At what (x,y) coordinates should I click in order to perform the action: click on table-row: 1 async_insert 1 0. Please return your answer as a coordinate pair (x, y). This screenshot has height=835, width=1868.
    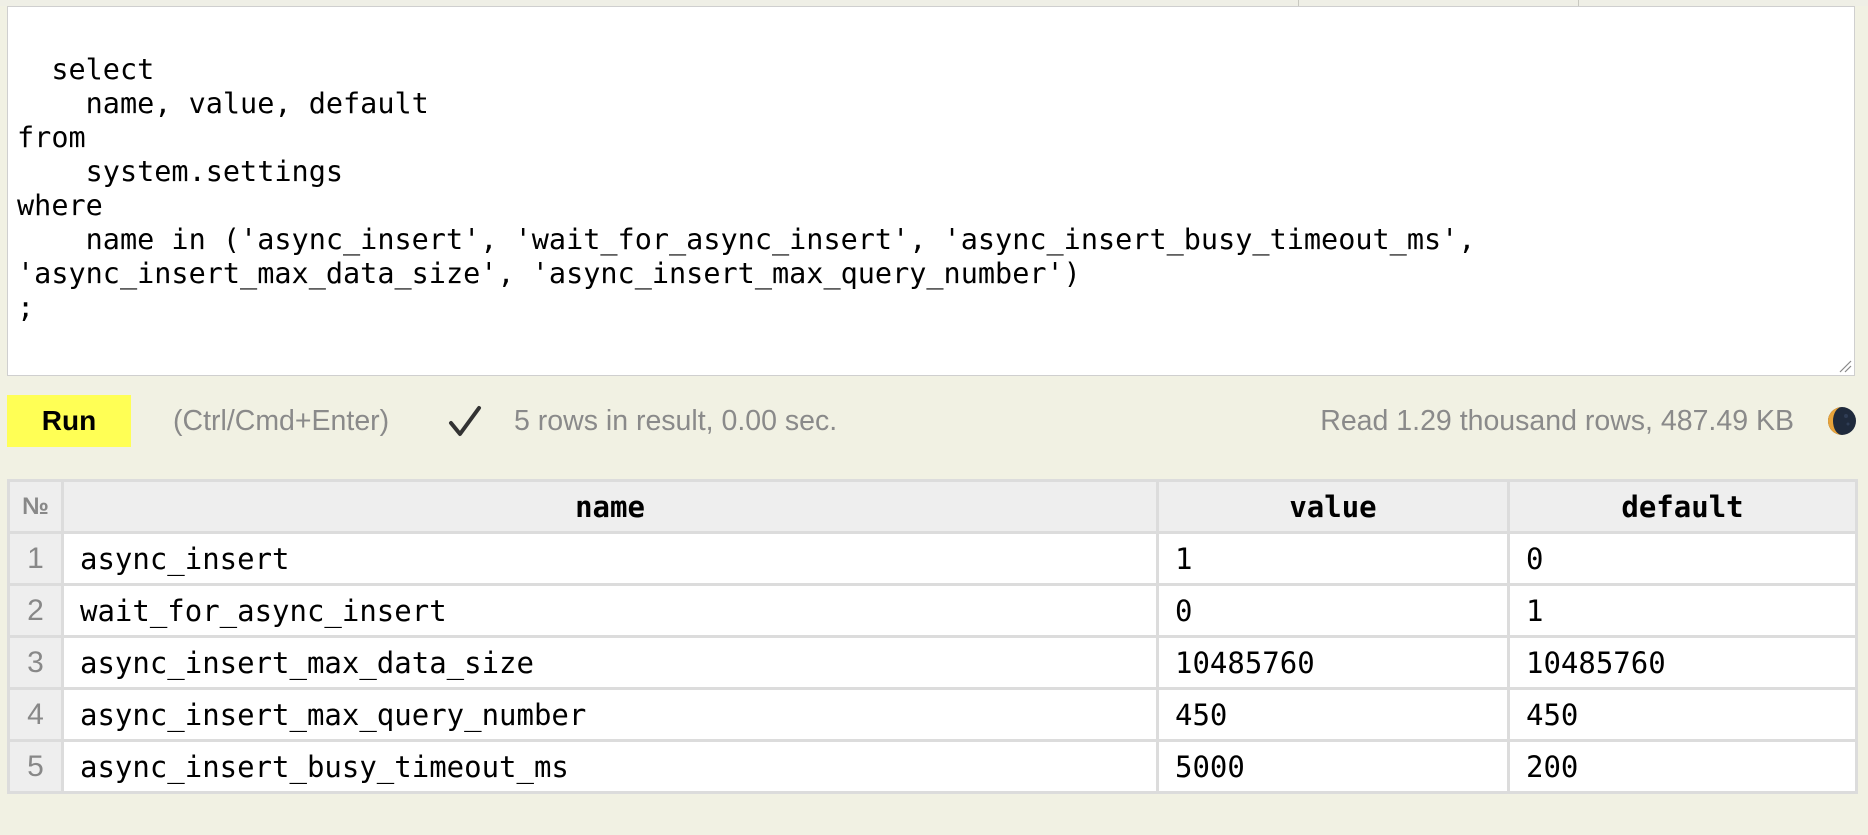
    Looking at the image, I should click on (932, 558).